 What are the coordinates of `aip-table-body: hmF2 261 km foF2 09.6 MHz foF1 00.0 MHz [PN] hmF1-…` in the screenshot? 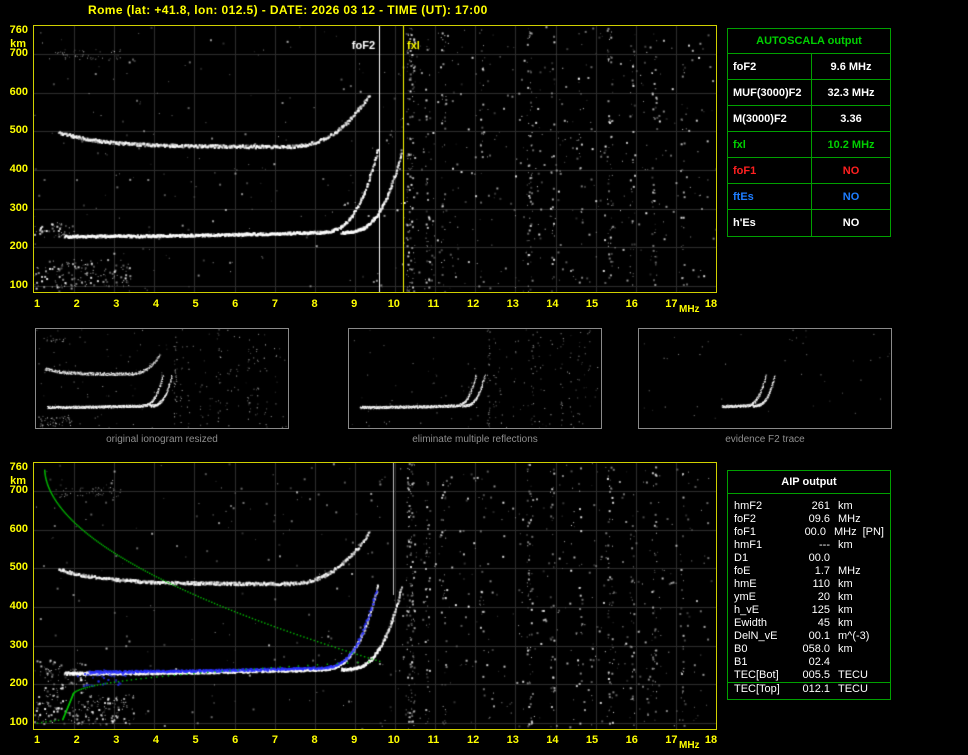 It's located at (809, 595).